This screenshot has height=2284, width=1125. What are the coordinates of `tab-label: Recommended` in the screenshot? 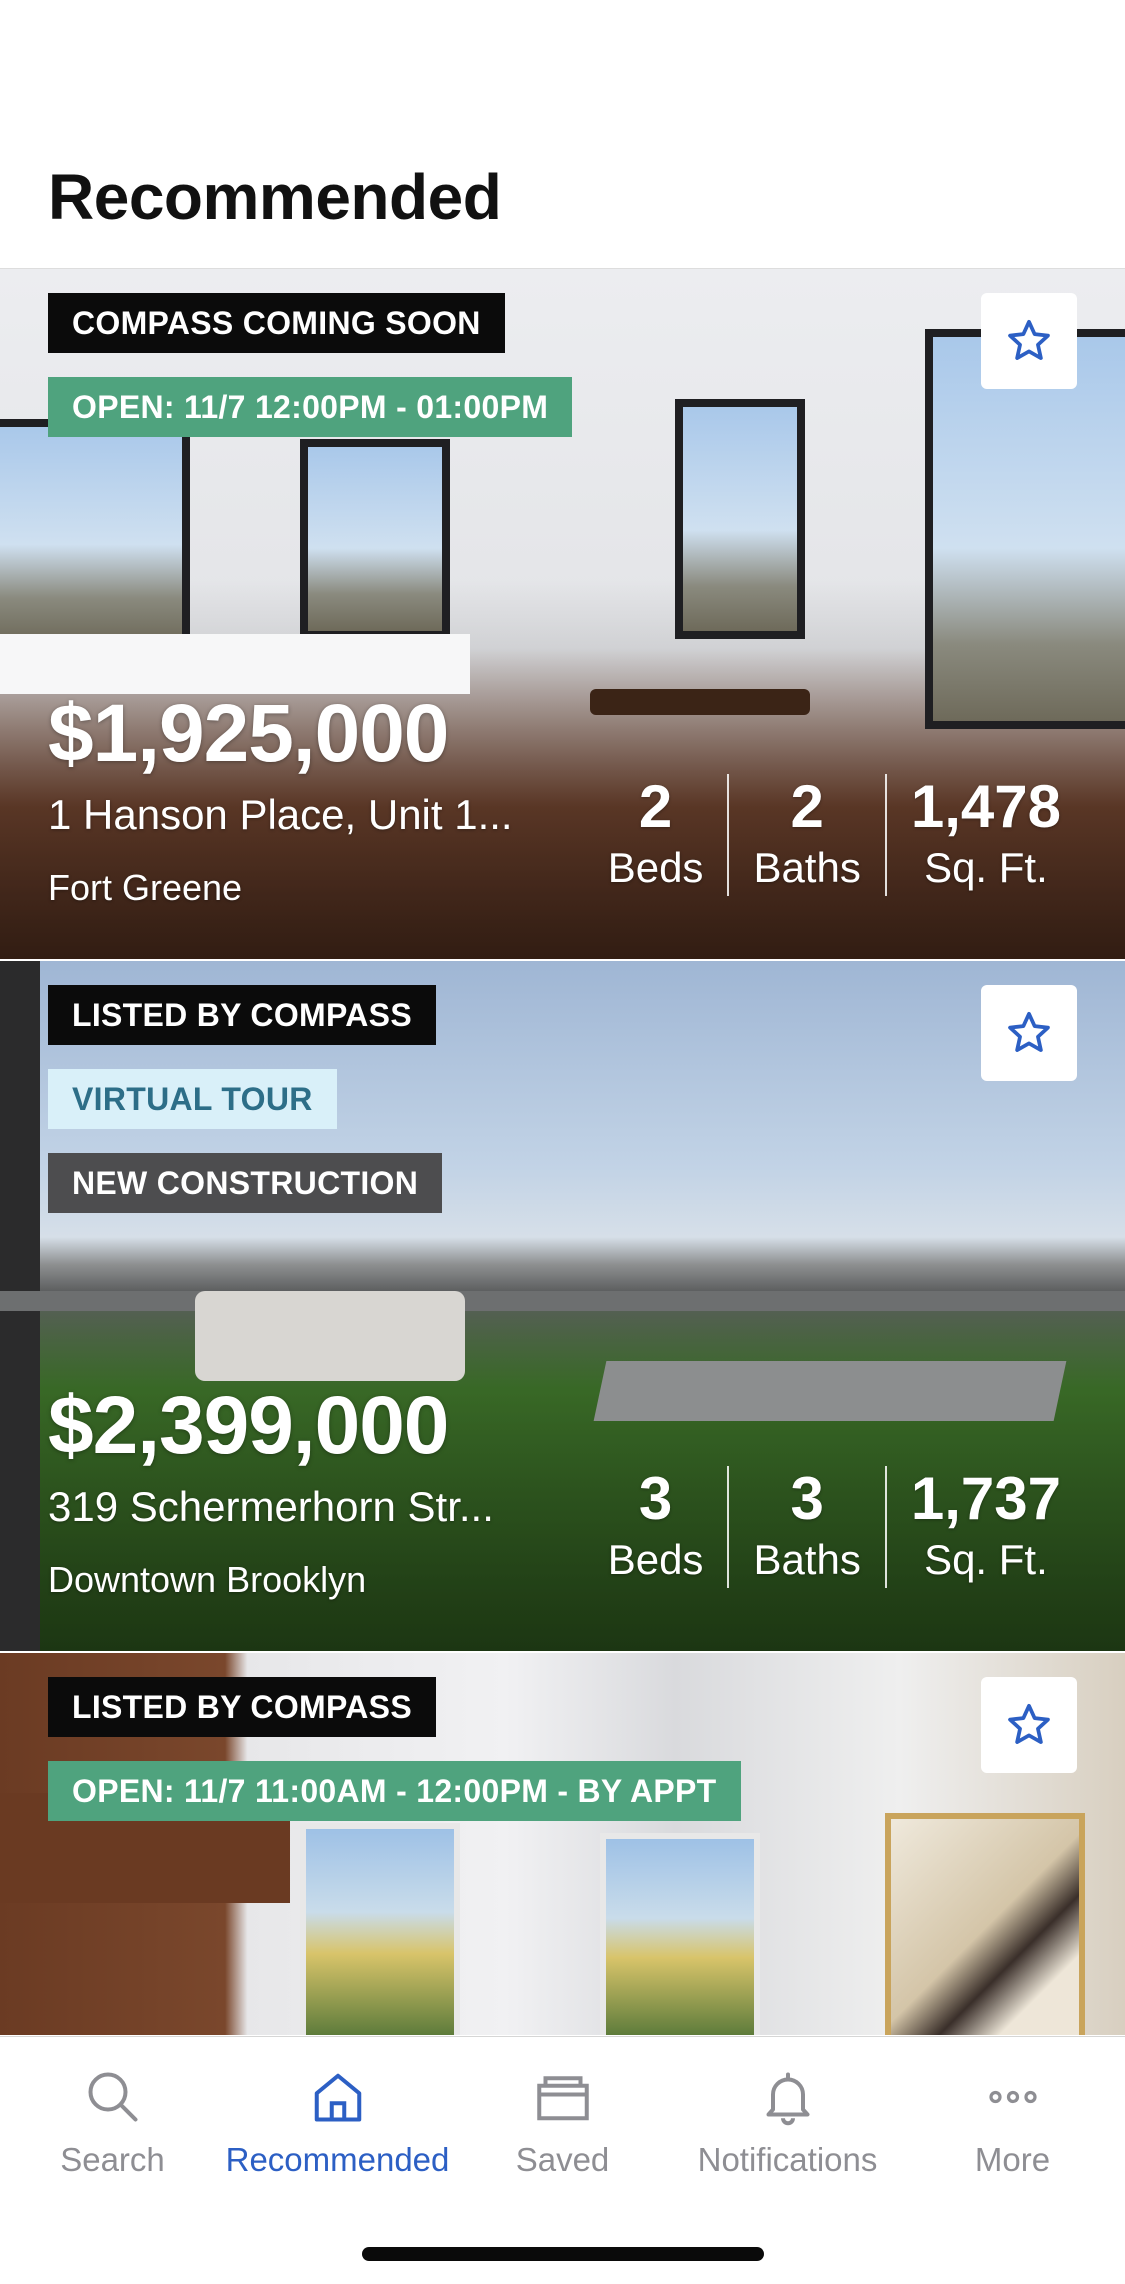 It's located at (337, 2159).